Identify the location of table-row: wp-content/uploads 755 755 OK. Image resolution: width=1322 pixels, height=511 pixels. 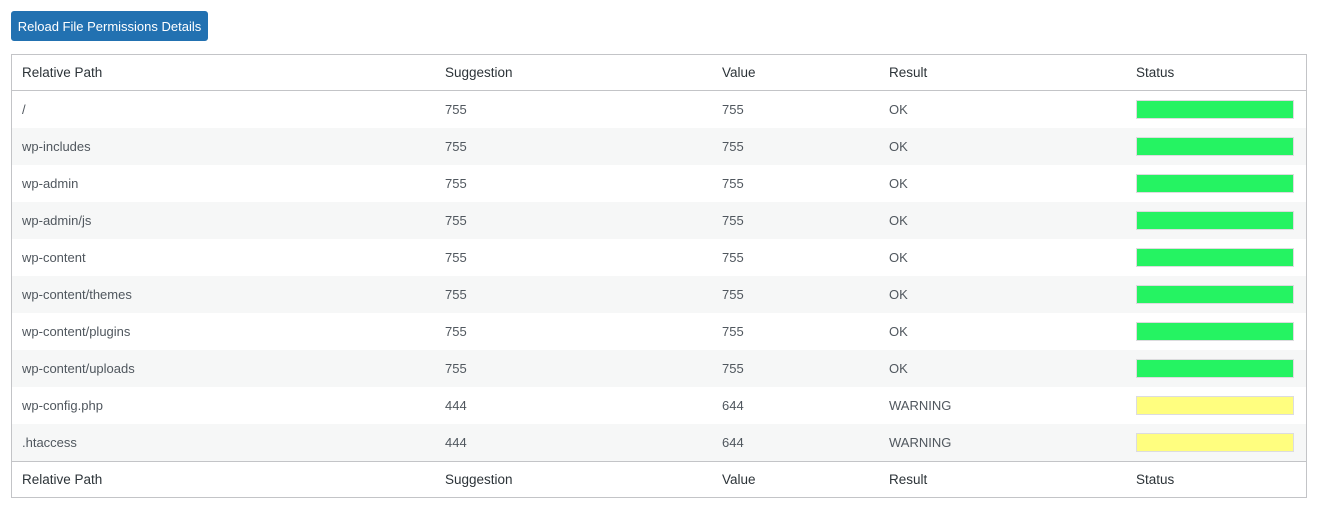
(659, 368).